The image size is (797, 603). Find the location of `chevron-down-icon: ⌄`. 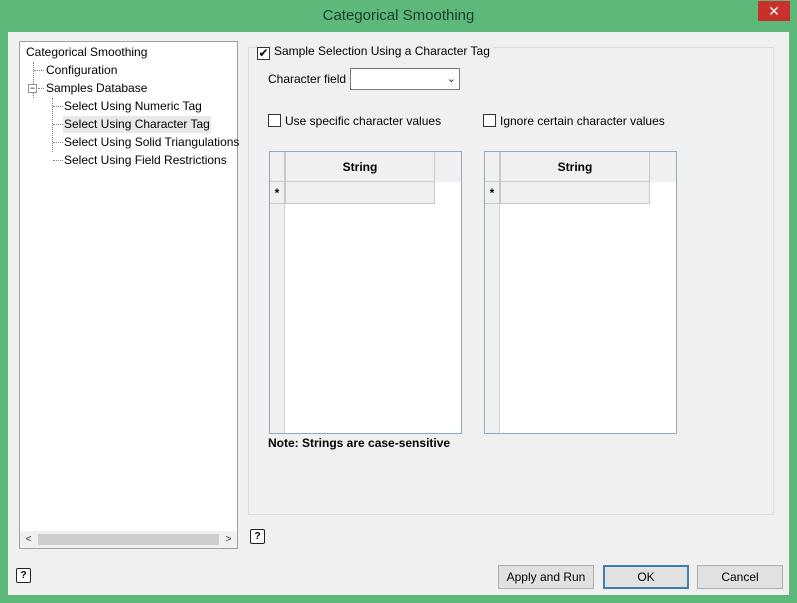

chevron-down-icon: ⌄ is located at coordinates (451, 79).